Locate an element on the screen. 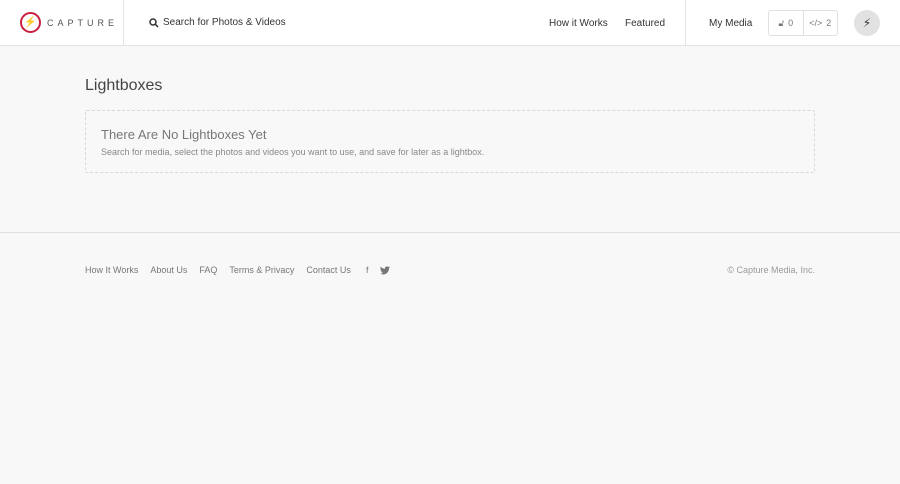 The image size is (900, 484). search-button: Search for Photos & Videos is located at coordinates (217, 22).